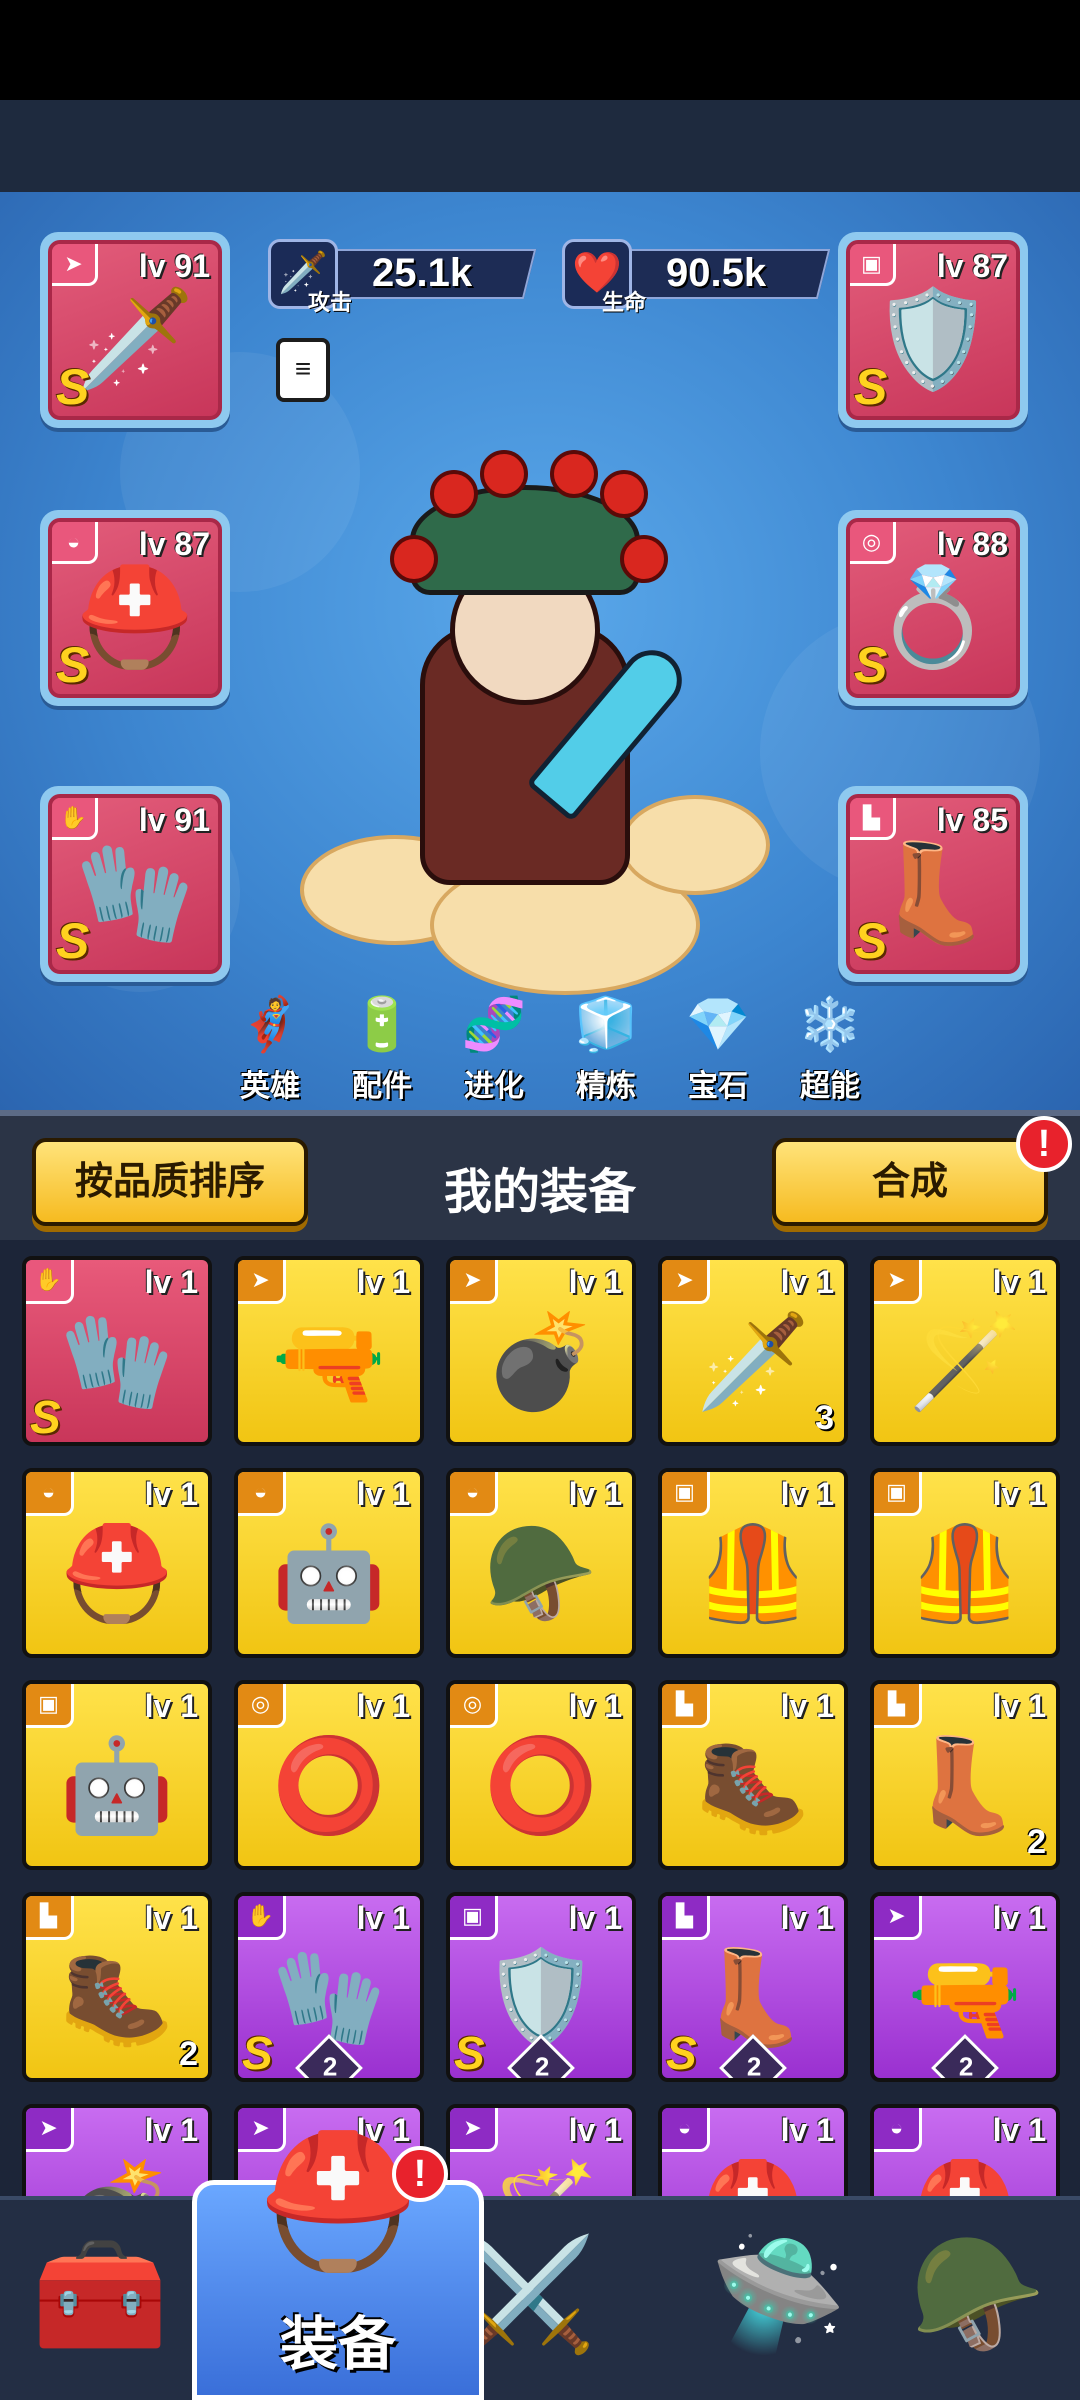  I want to click on hero-menu-item: 🔋 配件, so click(382, 1045).